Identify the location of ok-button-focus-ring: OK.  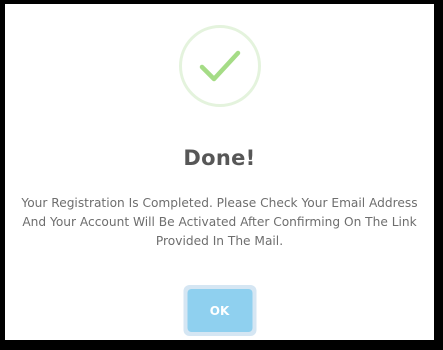
(219, 310).